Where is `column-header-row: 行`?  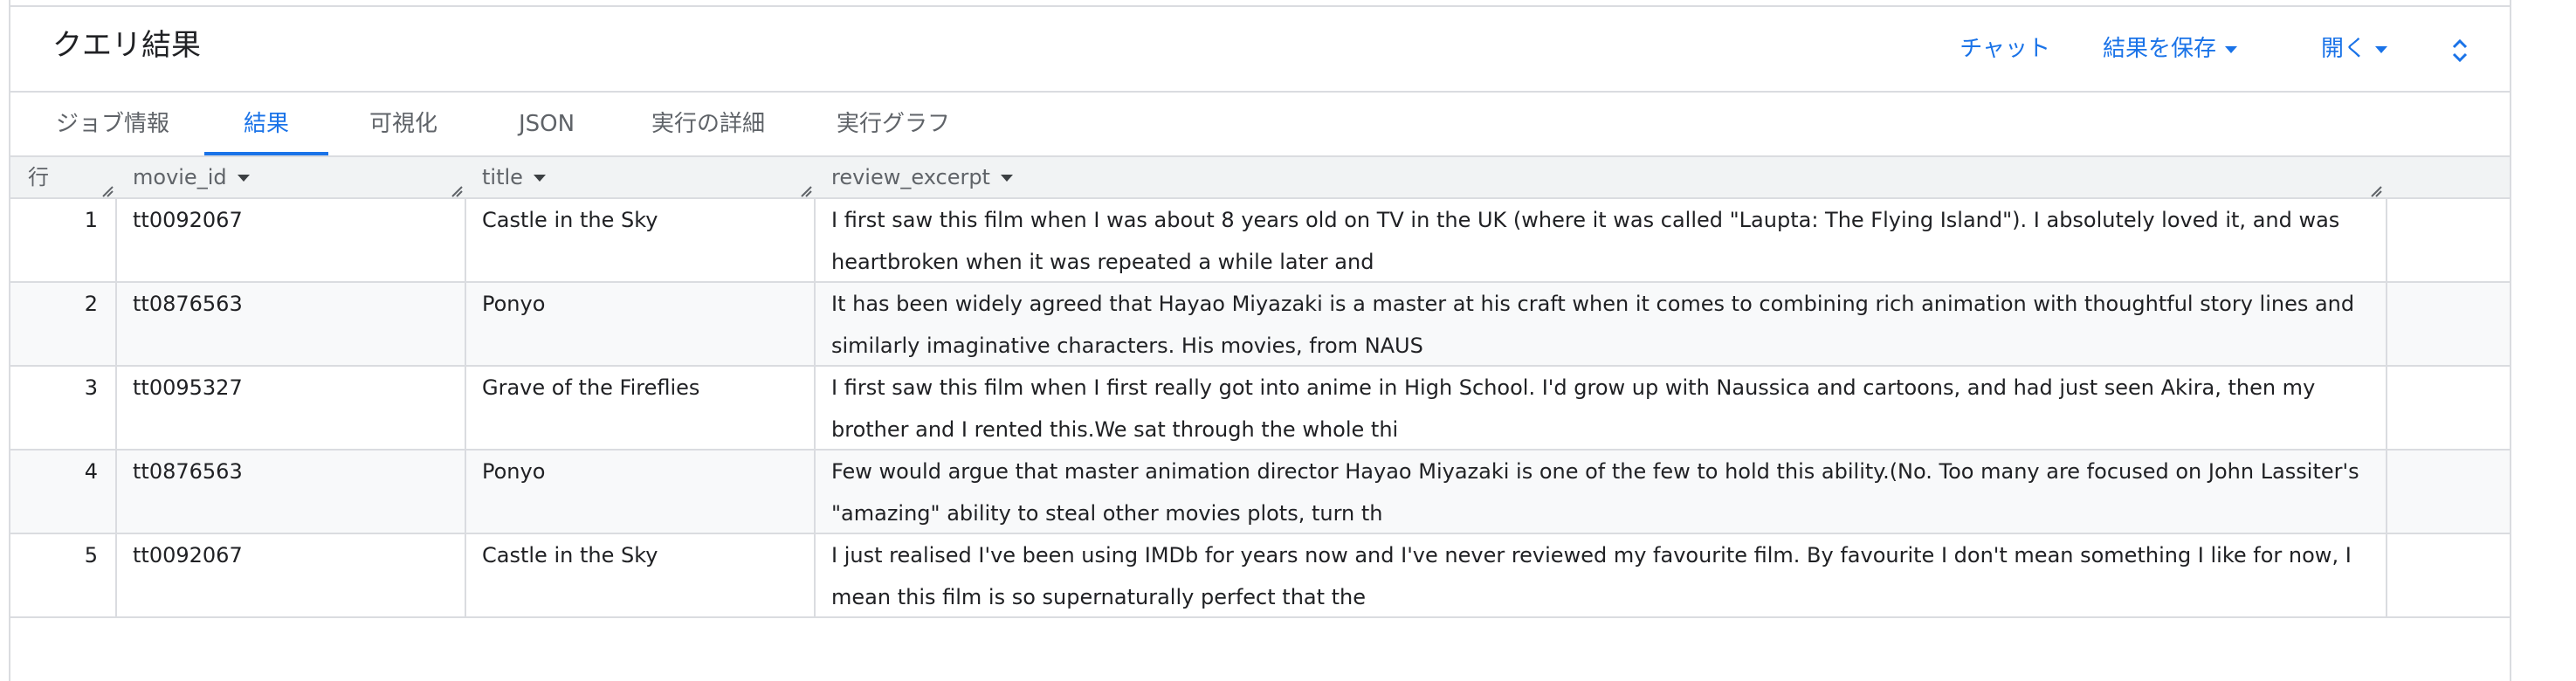 column-header-row: 行 is located at coordinates (38, 177).